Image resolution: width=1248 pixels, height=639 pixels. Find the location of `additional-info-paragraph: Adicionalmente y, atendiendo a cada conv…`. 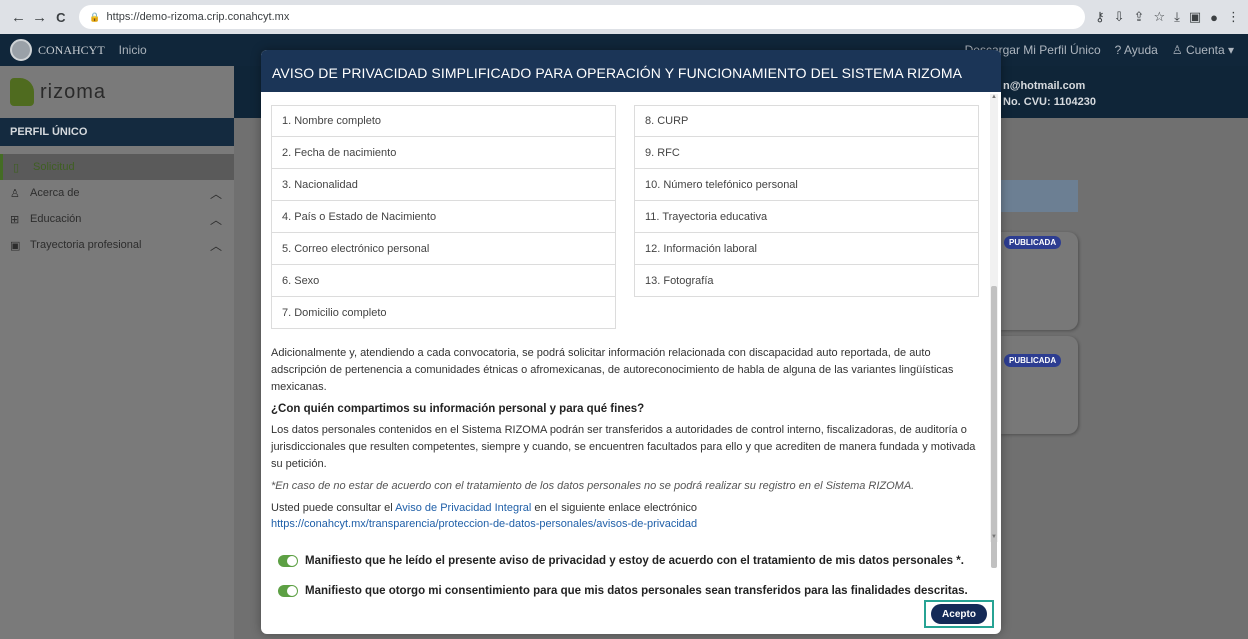

additional-info-paragraph: Adicionalmente y, atendiendo a cada conv… is located at coordinates (612, 370).